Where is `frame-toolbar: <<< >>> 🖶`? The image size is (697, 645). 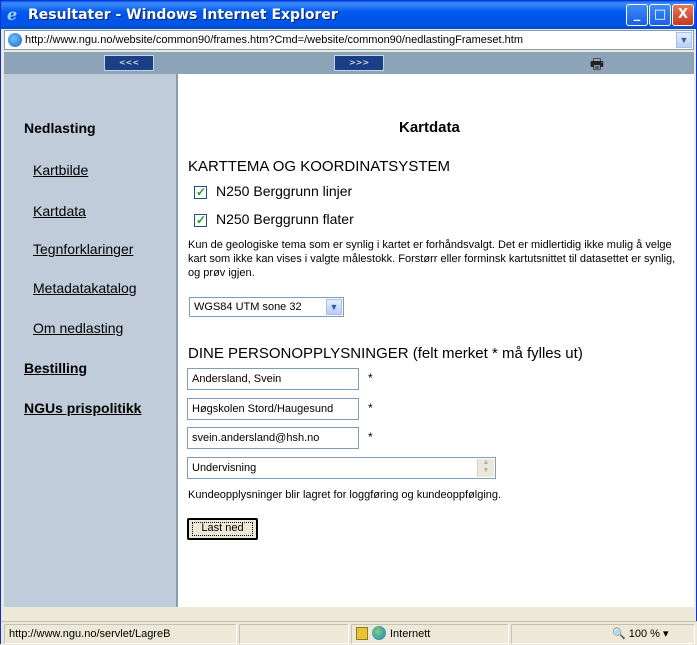 frame-toolbar: <<< >>> 🖶 is located at coordinates (349, 63).